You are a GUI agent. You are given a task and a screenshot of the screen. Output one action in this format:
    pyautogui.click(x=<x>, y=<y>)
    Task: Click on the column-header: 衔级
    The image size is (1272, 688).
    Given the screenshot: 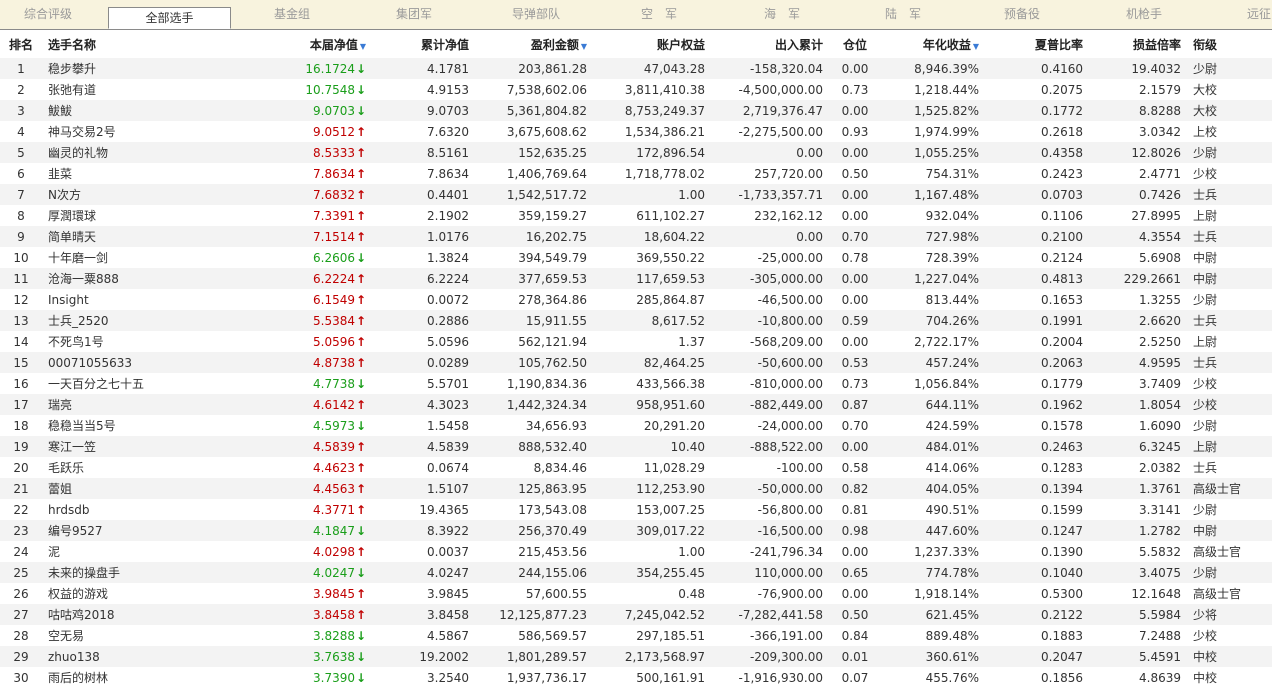 What is the action you would take?
    pyautogui.click(x=1229, y=44)
    